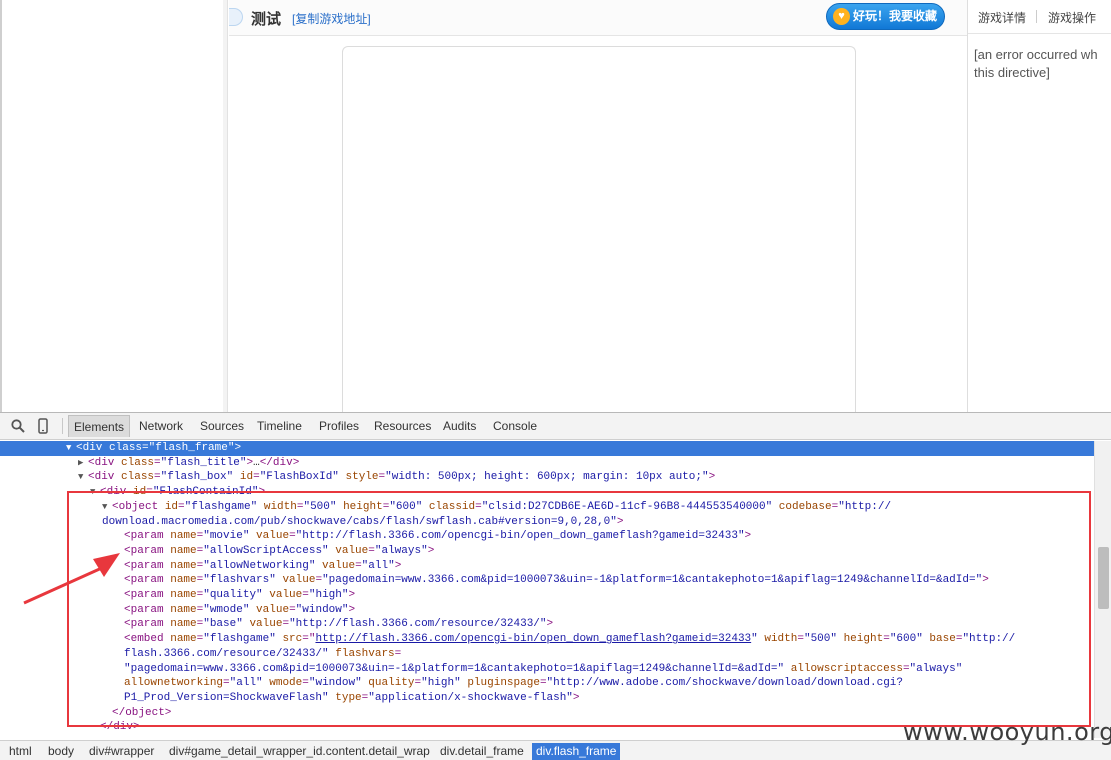 The width and height of the screenshot is (1111, 760). What do you see at coordinates (132, 492) in the screenshot?
I see `dom-node-line: ▼ <div id="FlashContainId">` at bounding box center [132, 492].